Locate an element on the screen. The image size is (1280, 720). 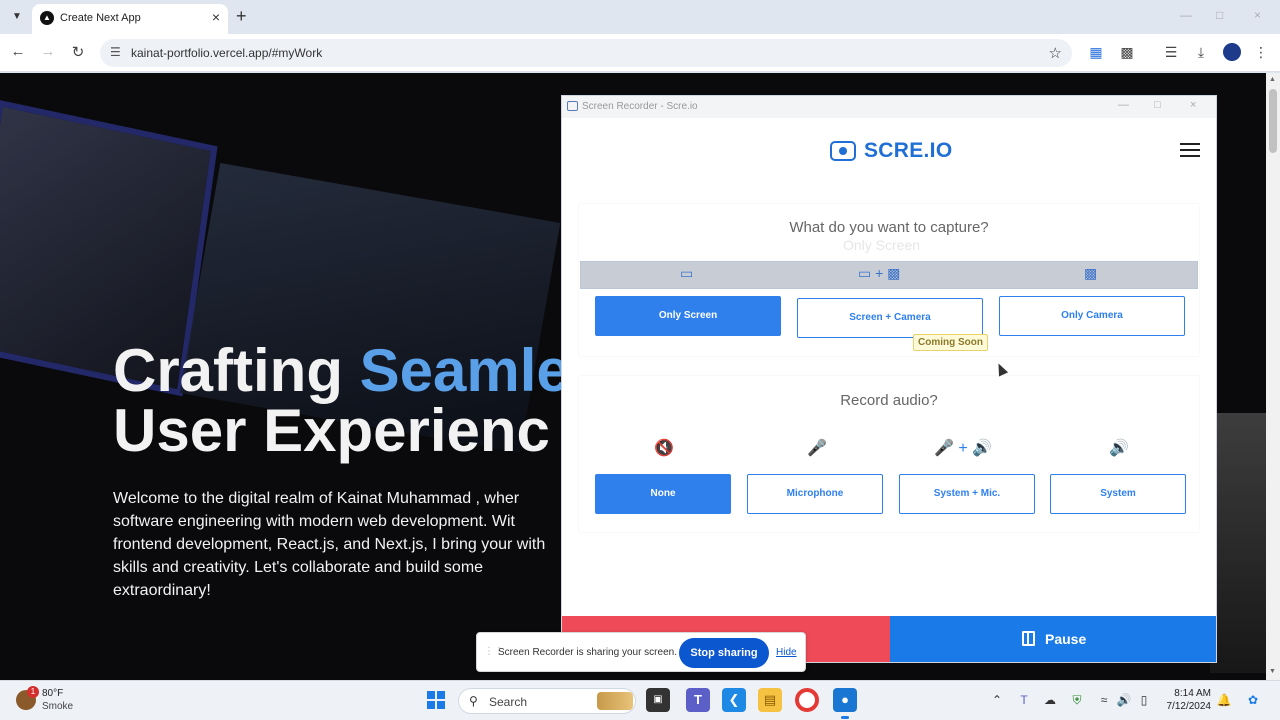
mute-speaker-icon: 🔇 is located at coordinates (664, 448).